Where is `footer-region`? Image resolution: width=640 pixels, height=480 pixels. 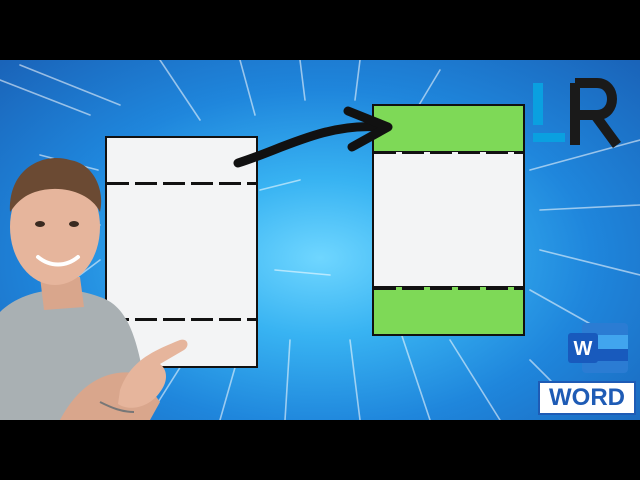 footer-region is located at coordinates (448, 310).